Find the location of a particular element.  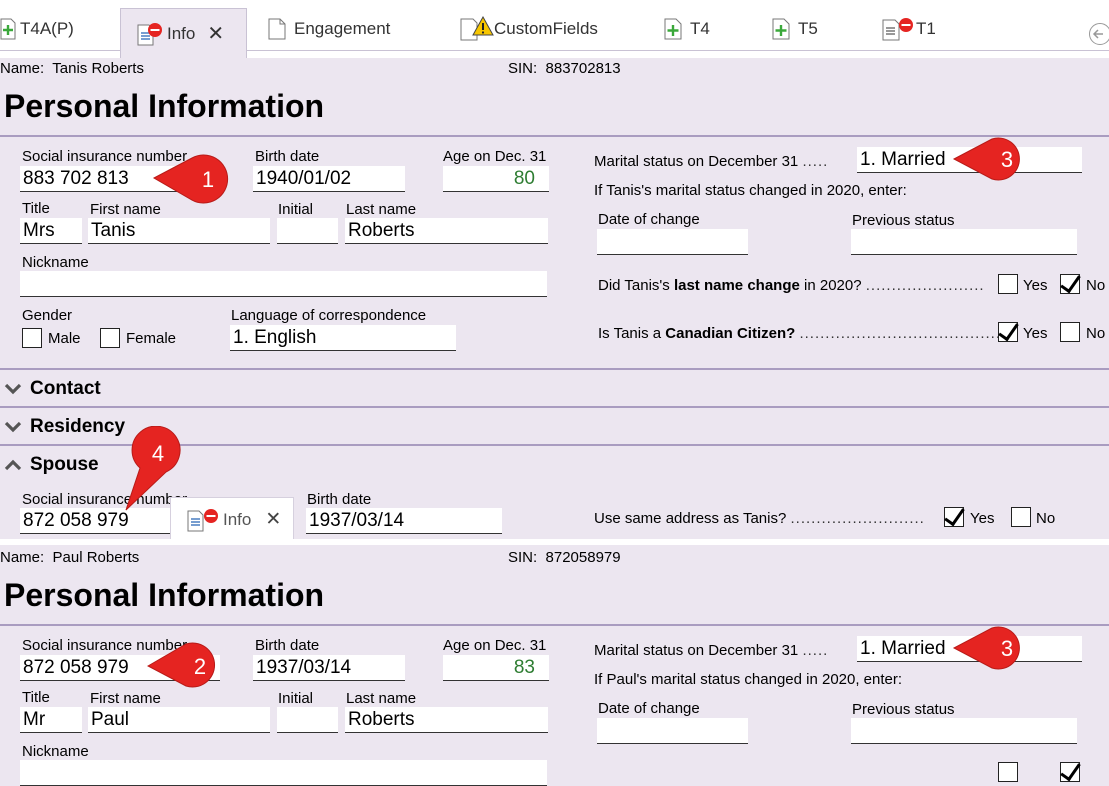

callout-marker: 4 is located at coordinates (157, 470).